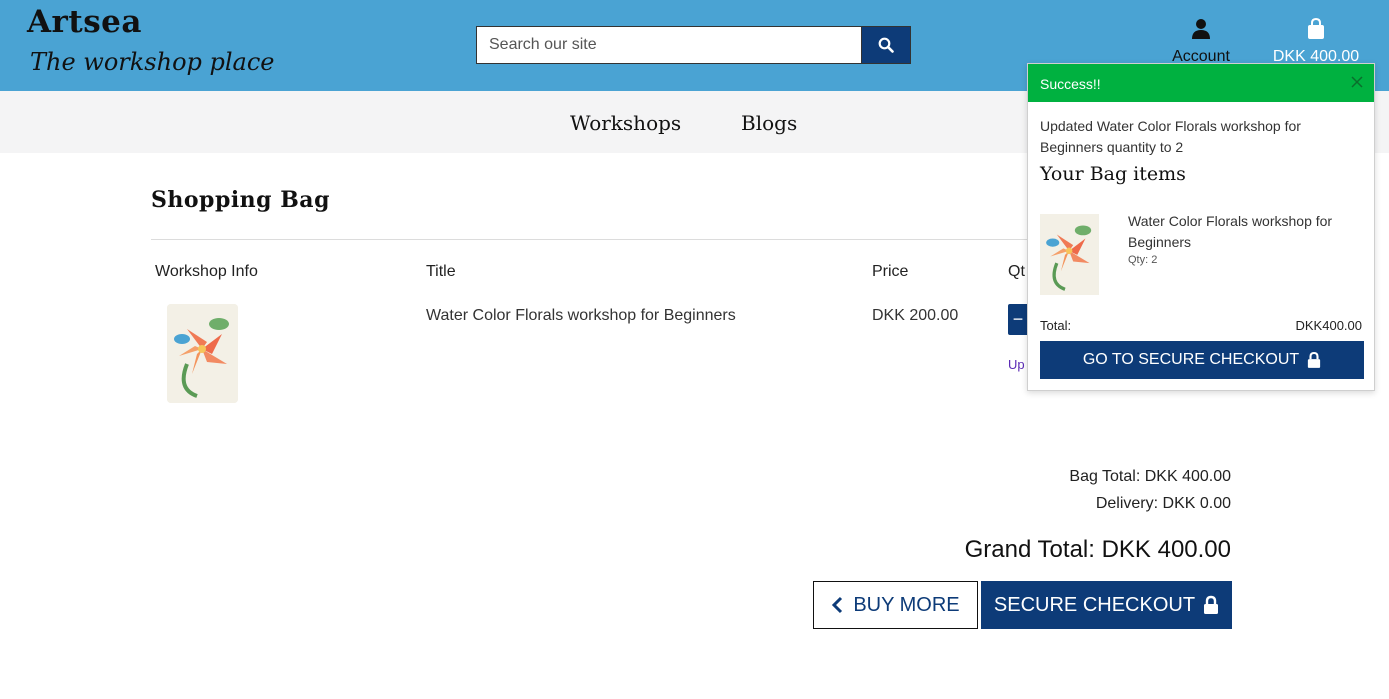 The height and width of the screenshot is (699, 1389). Describe the element at coordinates (1143, 260) in the screenshot. I see `toast-item-qty: Qty: 2` at that location.